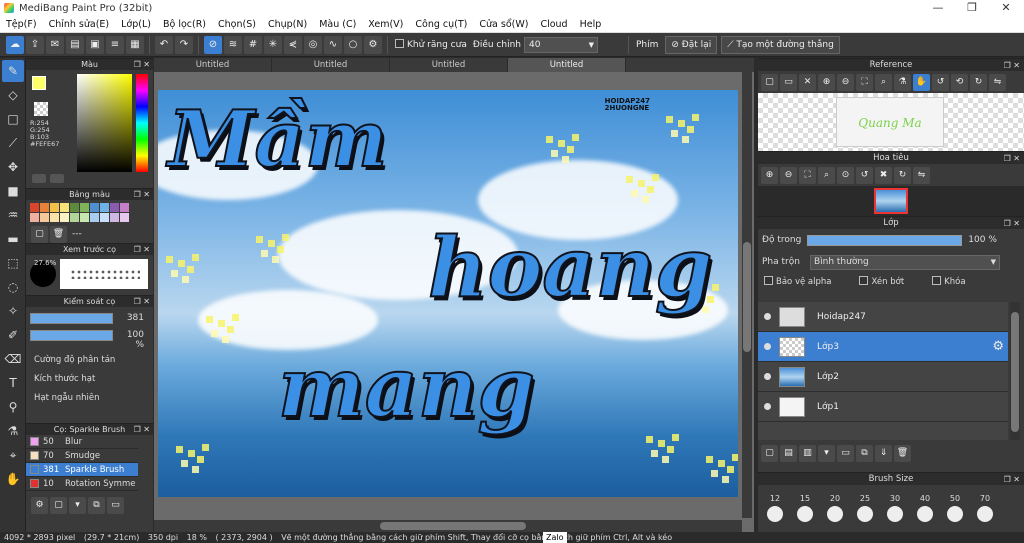  Describe the element at coordinates (845, 453) in the screenshot. I see `layer-folder-icon: ▭` at that location.